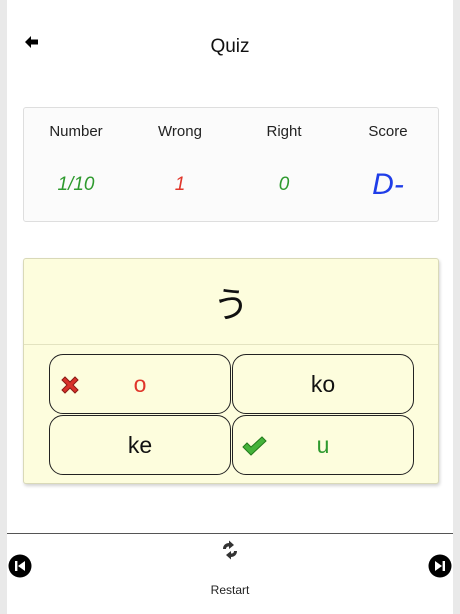 The height and width of the screenshot is (614, 460). I want to click on stat-number-label: Number, so click(76, 131).